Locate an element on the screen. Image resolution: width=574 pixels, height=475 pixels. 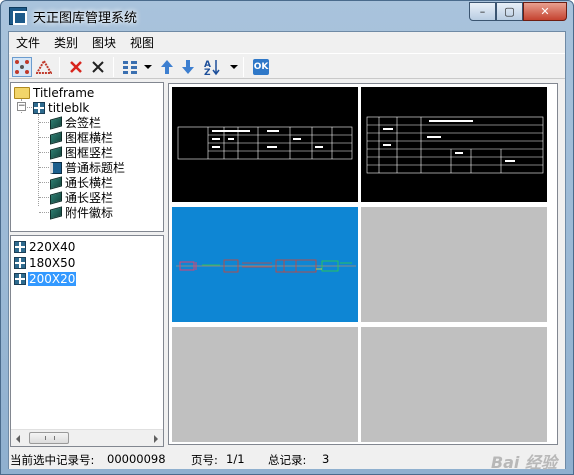
list-item-label: 180X50 is located at coordinates (52, 262).